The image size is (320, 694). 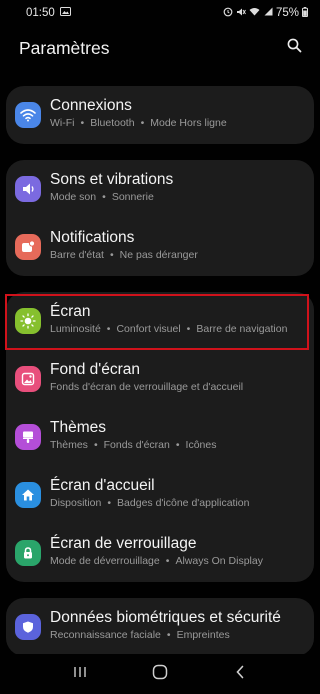 I want to click on image-icon, so click(x=65, y=13).